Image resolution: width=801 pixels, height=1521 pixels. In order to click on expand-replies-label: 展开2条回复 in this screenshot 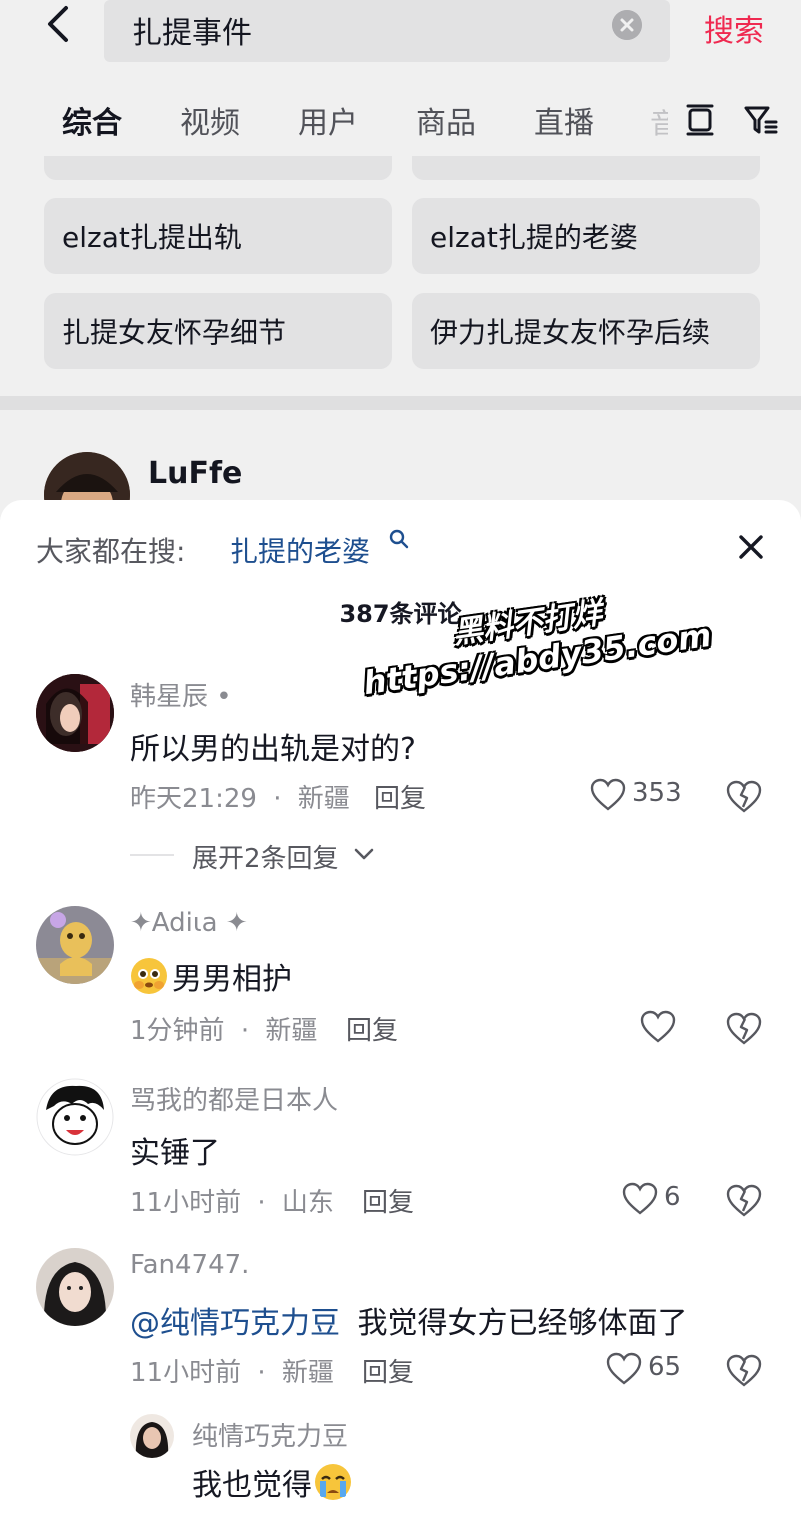, I will do `click(265, 859)`.